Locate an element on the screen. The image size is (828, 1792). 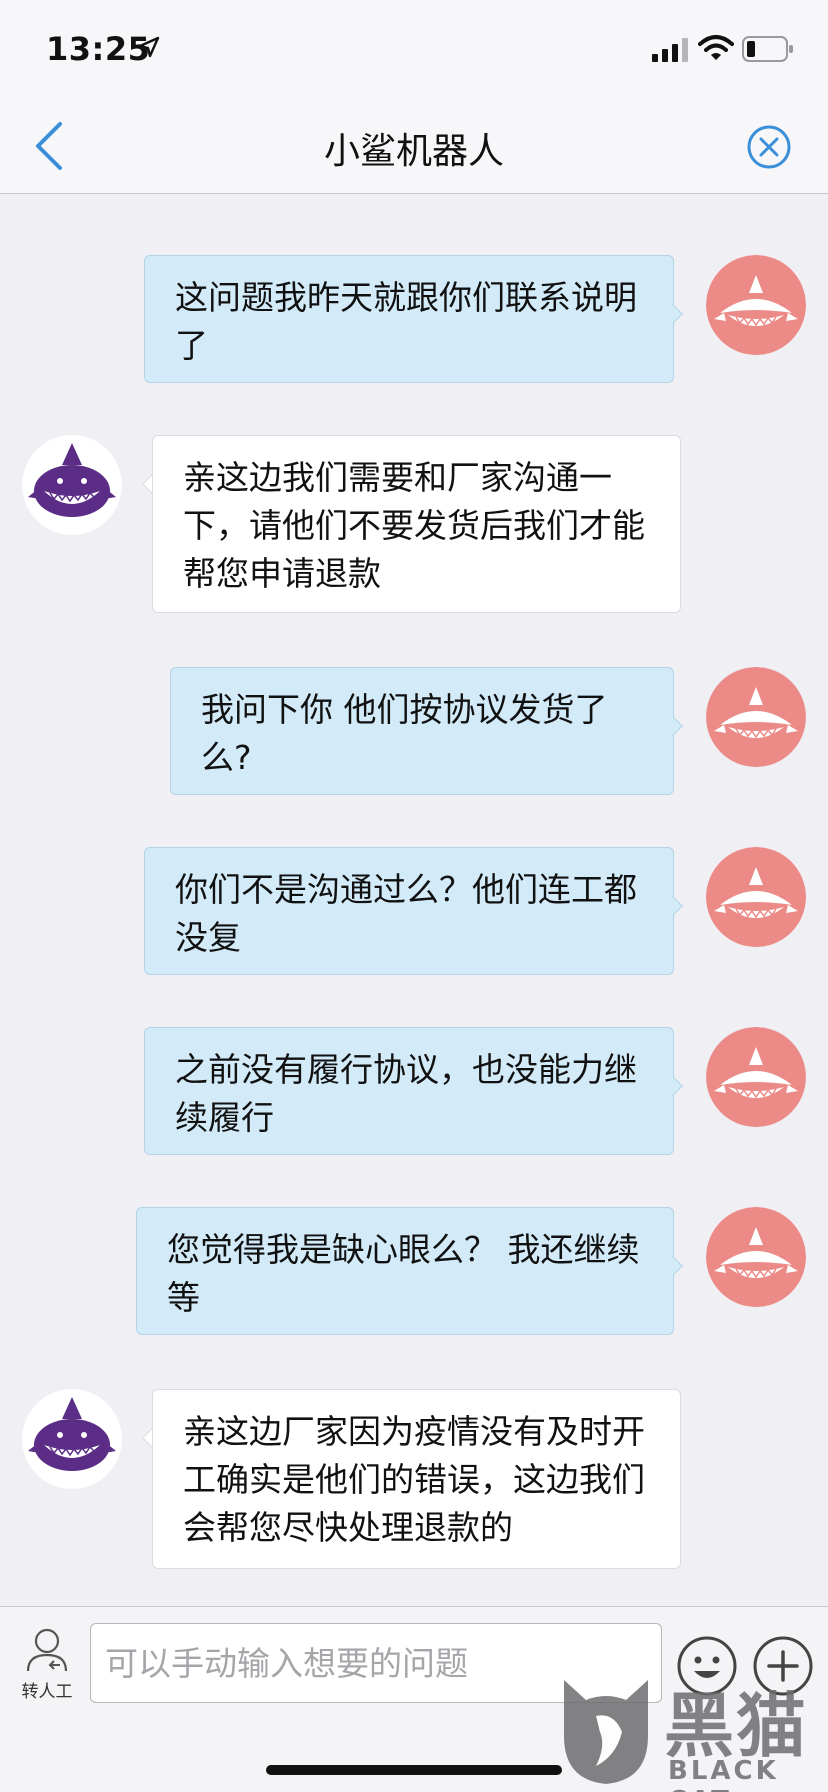
message-text: 亲这边我们需要和厂家沟通一下，请他们不要发货后我们才能帮您申请退款 is located at coordinates (414, 525).